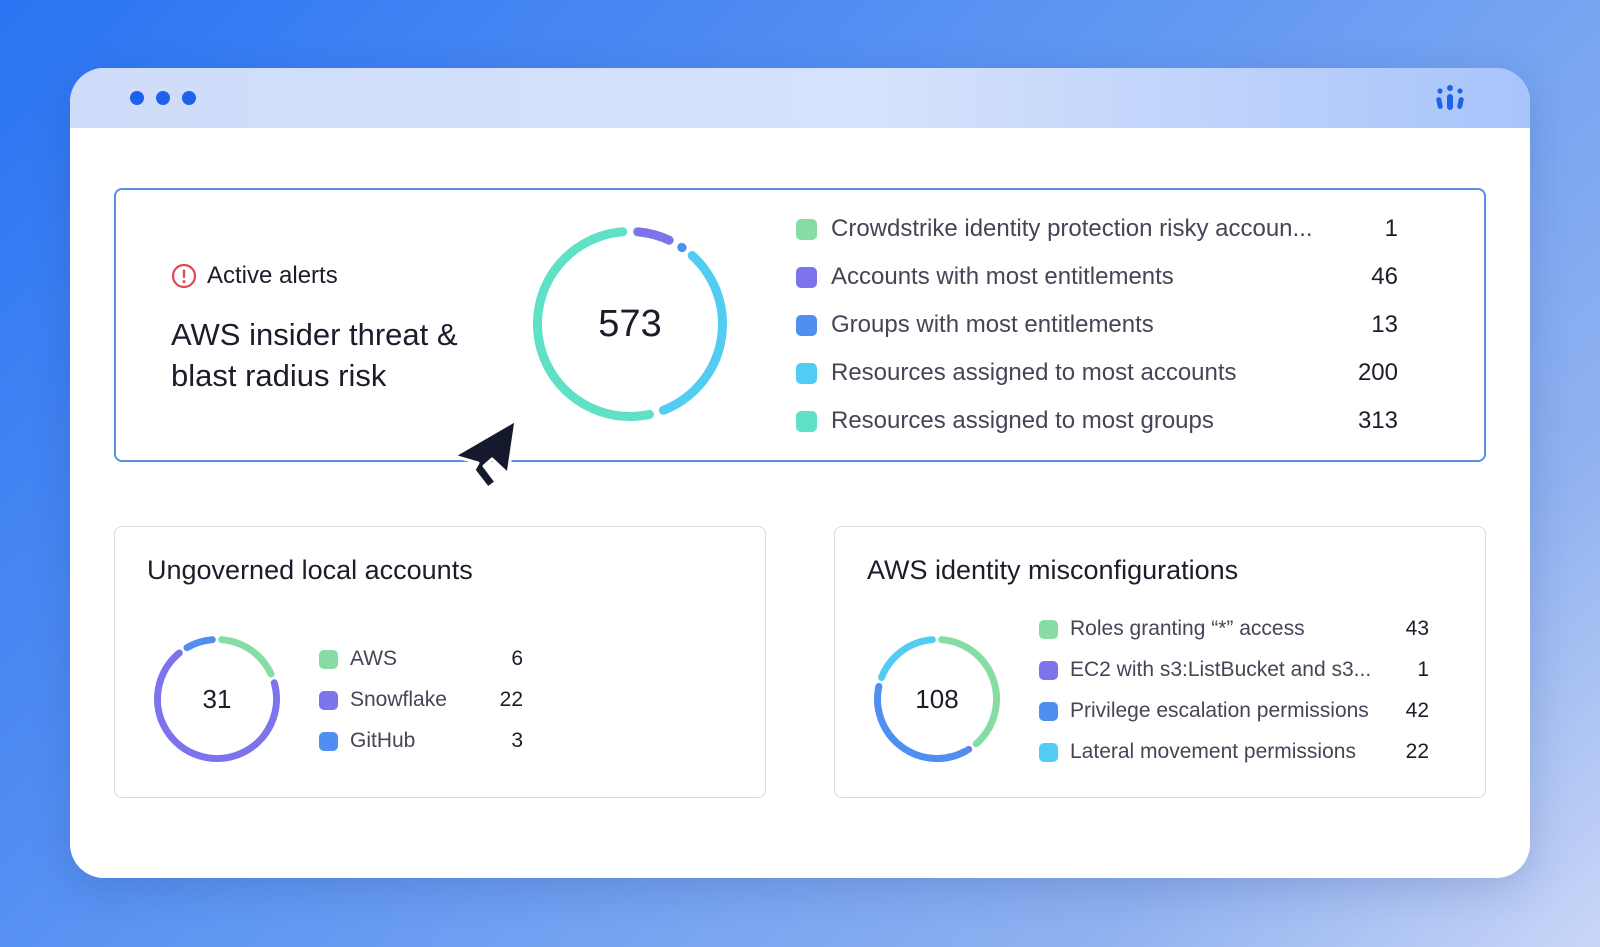  Describe the element at coordinates (1384, 276) in the screenshot. I see `legend-value: 46` at that location.